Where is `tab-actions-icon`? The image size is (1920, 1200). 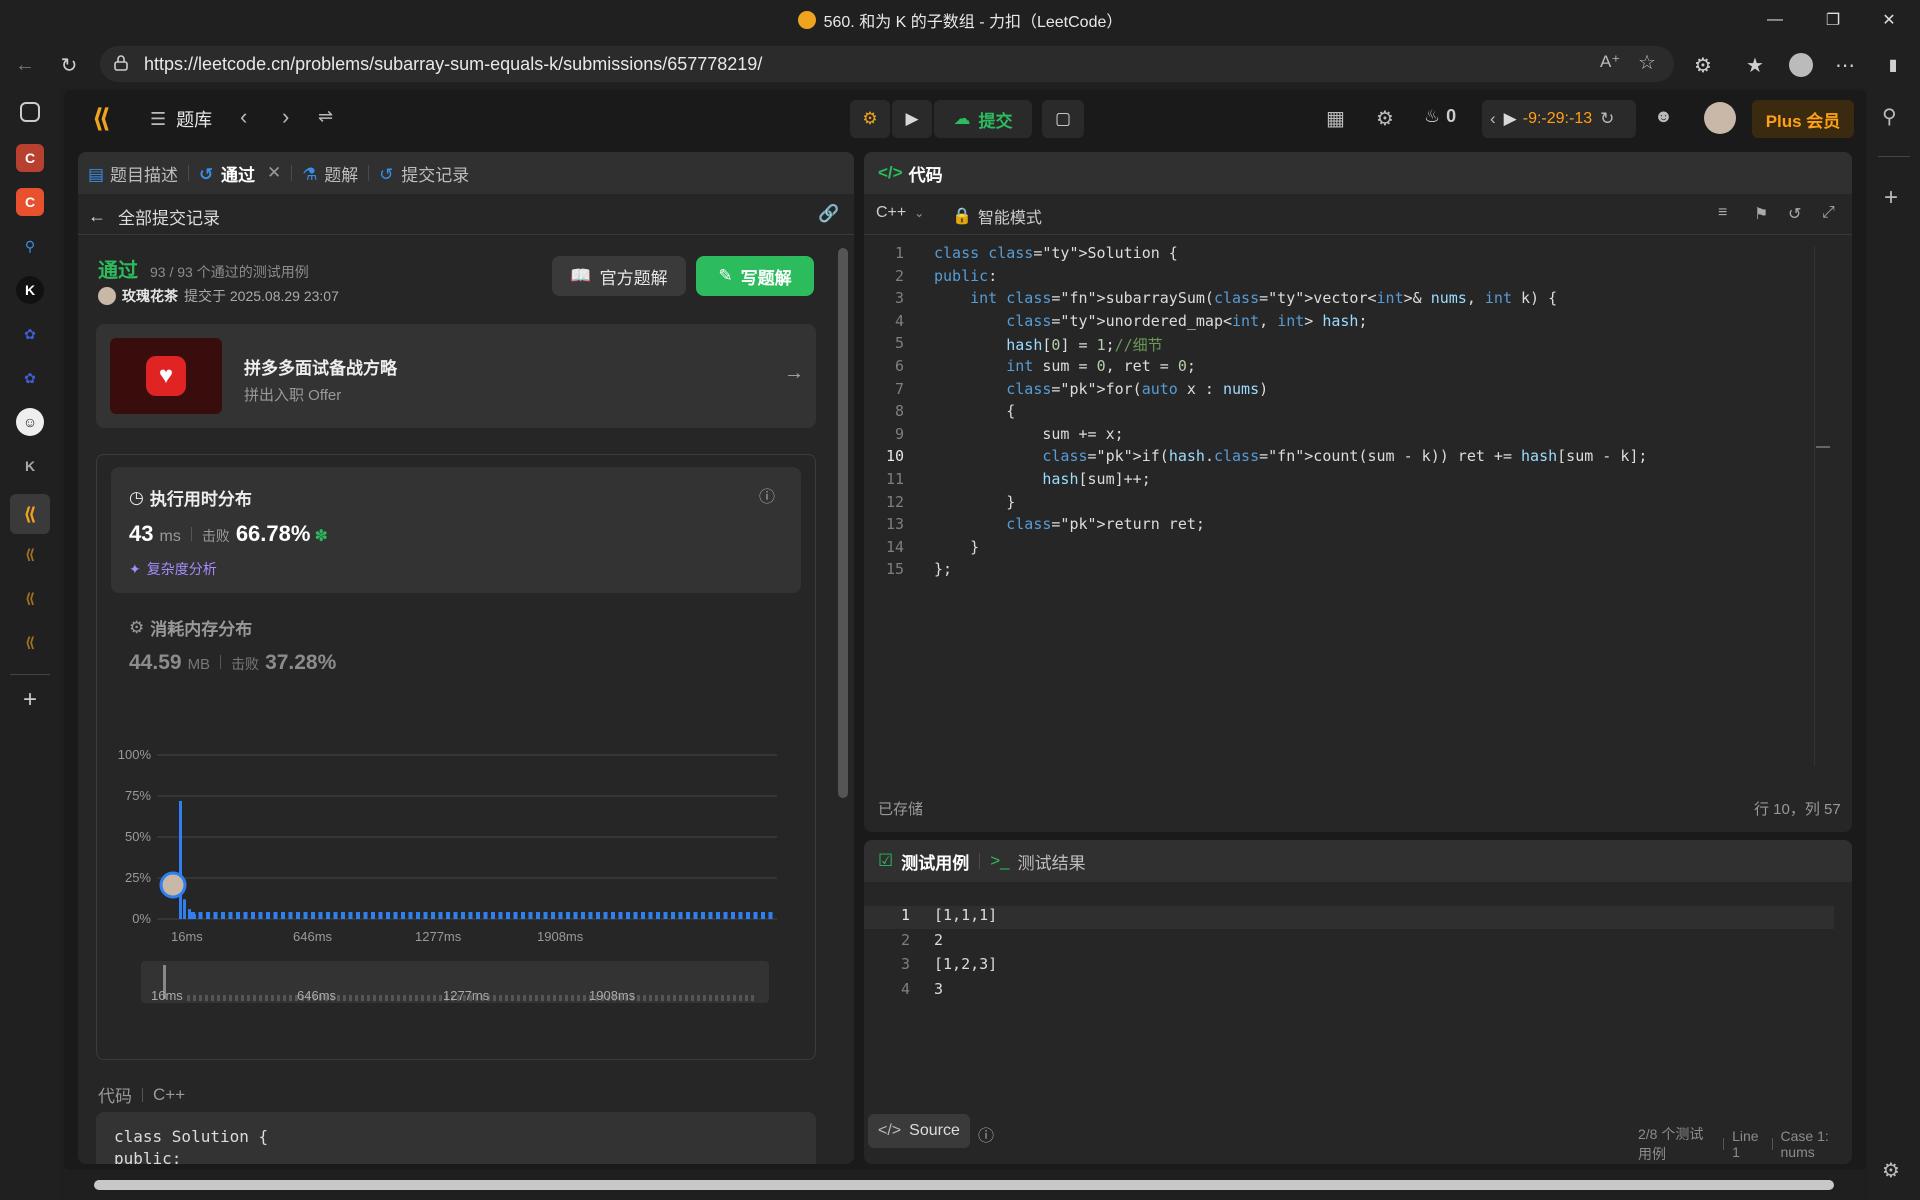
tab-actions-icon is located at coordinates (30, 112).